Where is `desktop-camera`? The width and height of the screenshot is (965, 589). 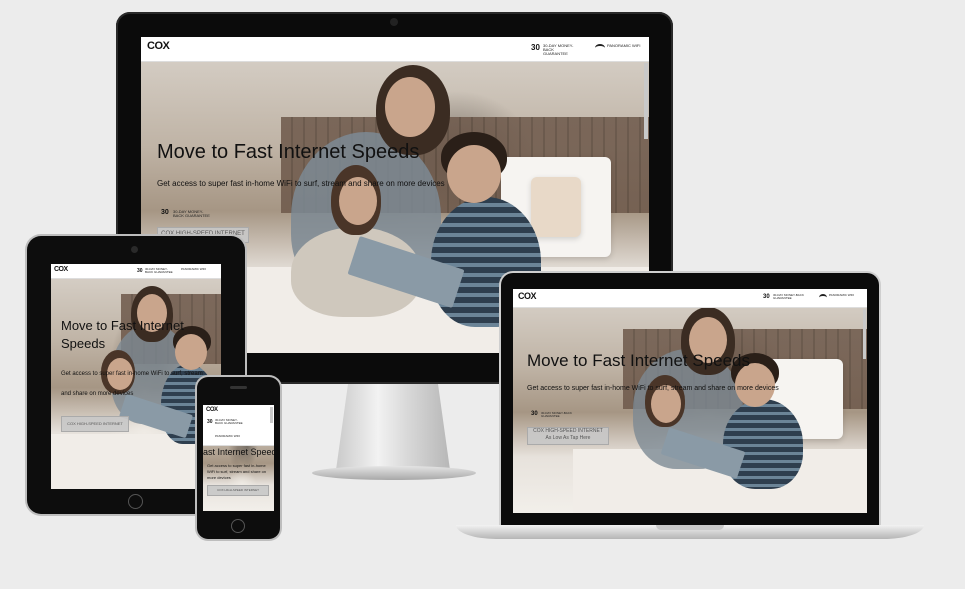
desktop-camera is located at coordinates (394, 22).